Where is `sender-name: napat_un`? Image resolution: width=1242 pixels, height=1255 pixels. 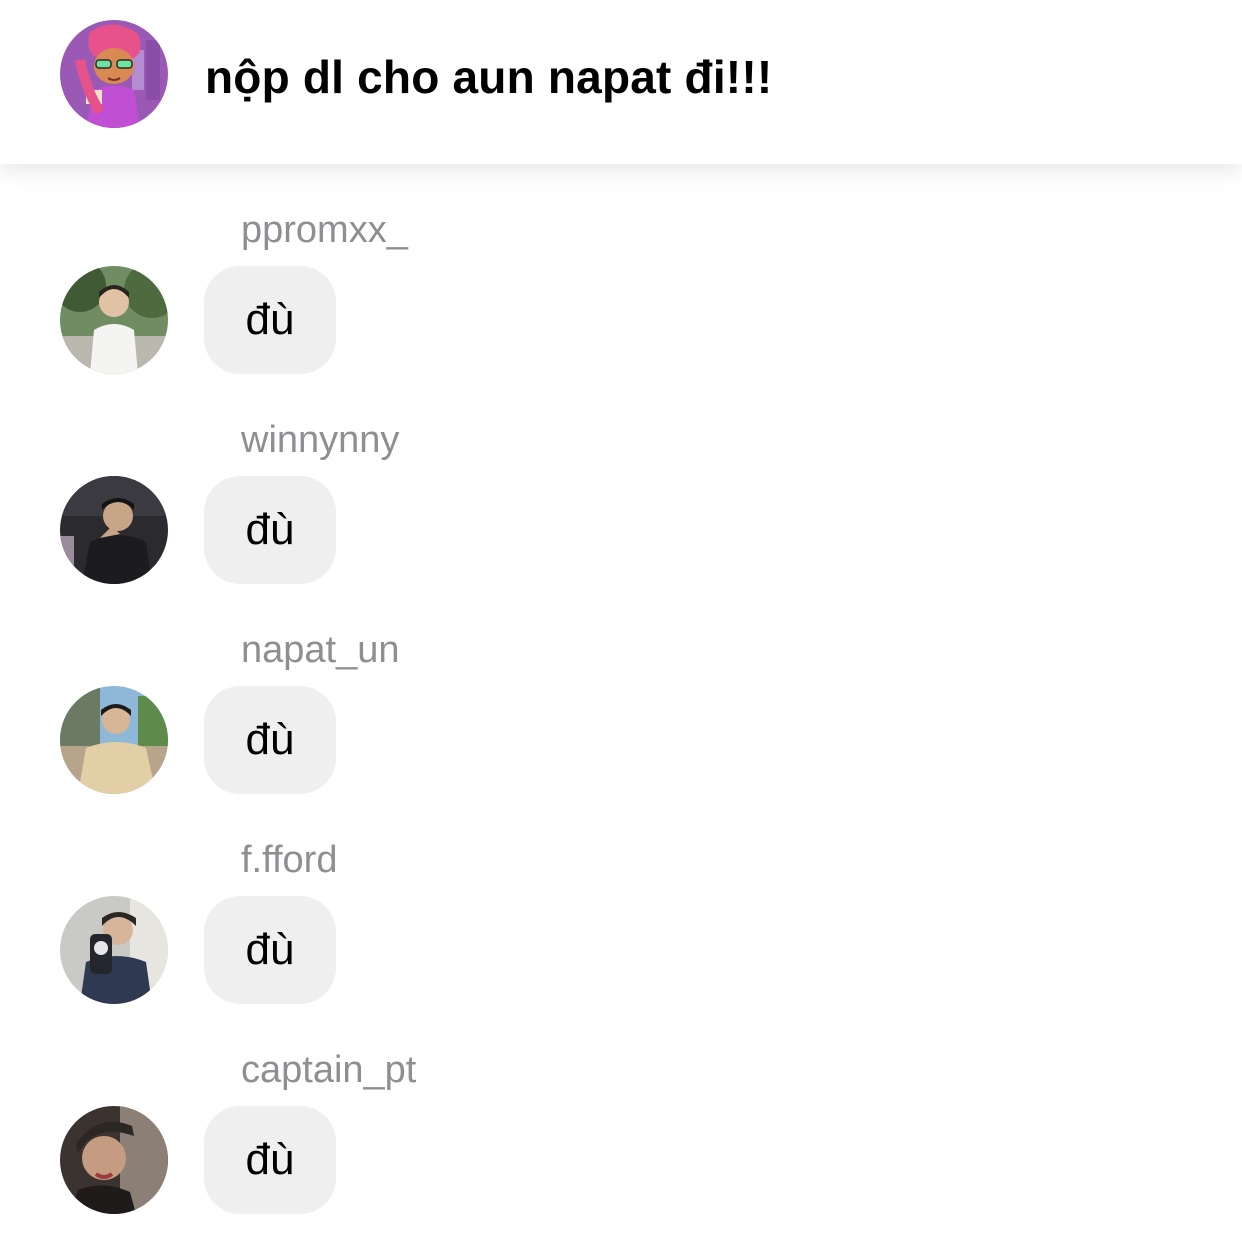 sender-name: napat_un is located at coordinates (320, 650).